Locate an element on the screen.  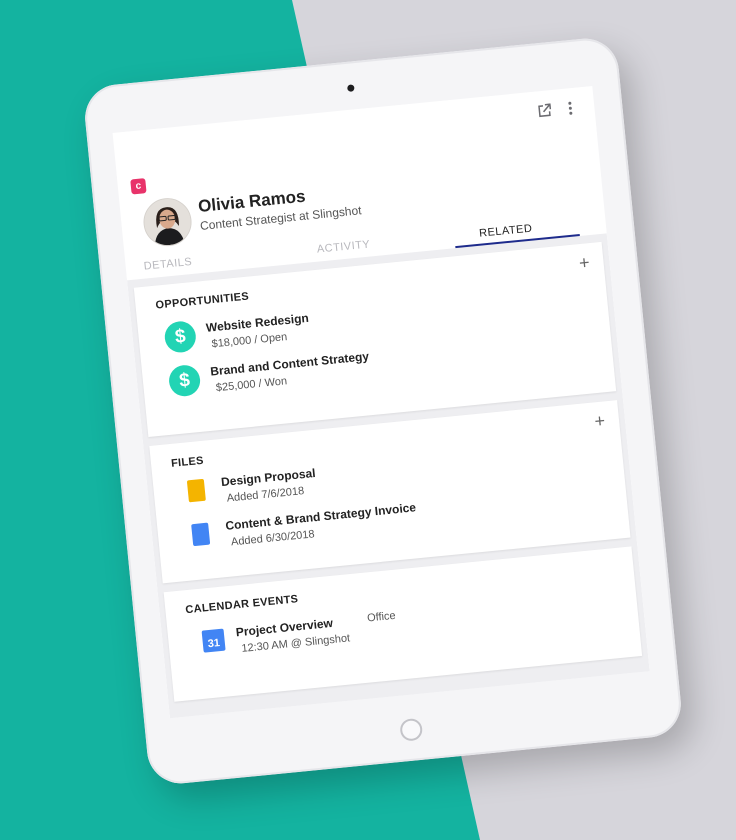
tab-activity: ACTIVITY is located at coordinates (343, 246).